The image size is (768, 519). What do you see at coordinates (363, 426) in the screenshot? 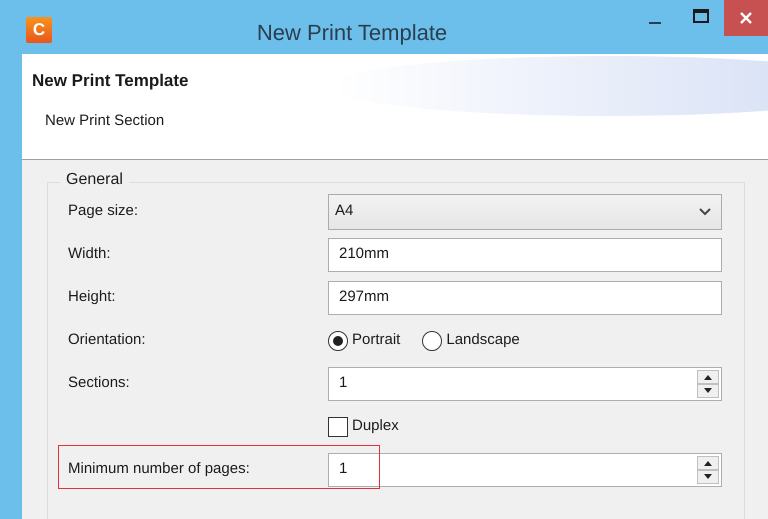
I see `checkbox-option: Duplex` at bounding box center [363, 426].